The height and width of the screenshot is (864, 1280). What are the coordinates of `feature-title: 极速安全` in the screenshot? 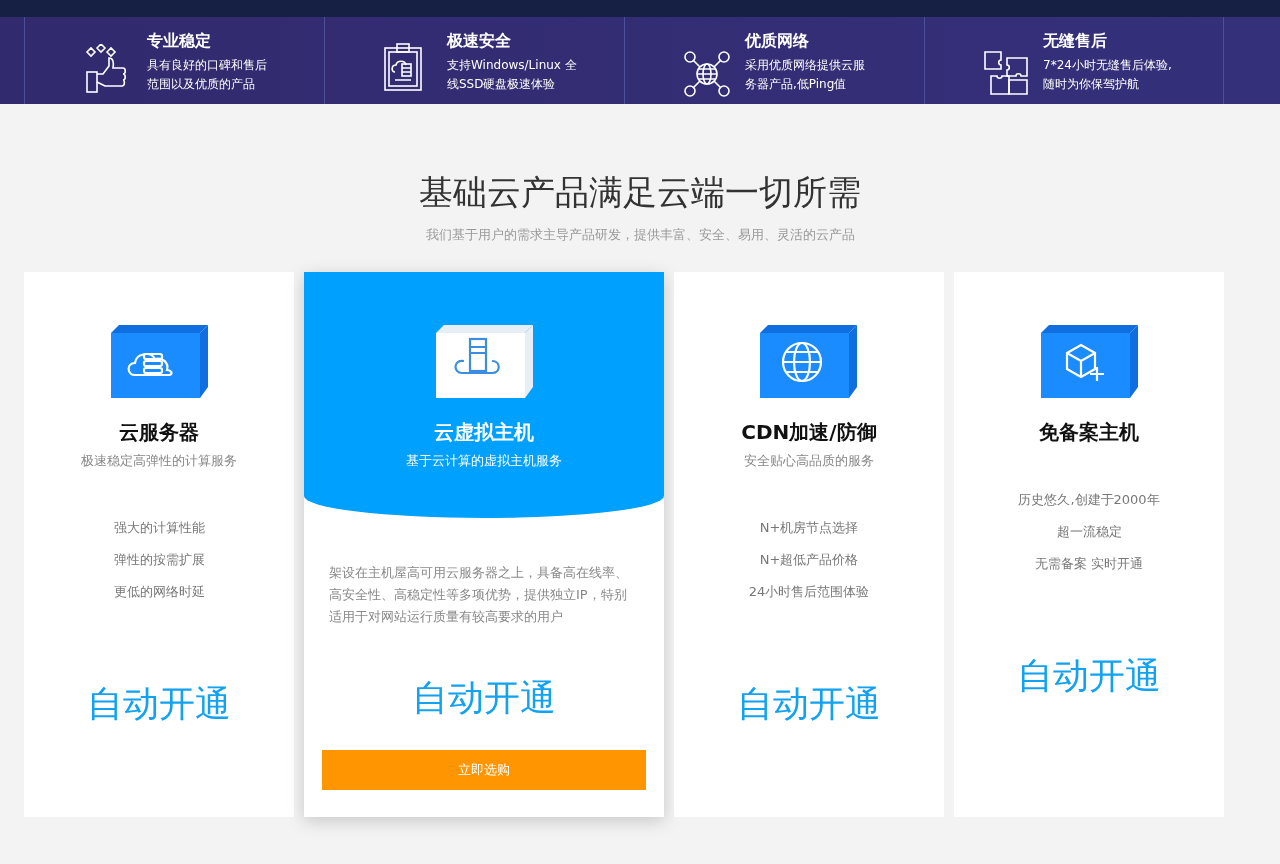 It's located at (479, 41).